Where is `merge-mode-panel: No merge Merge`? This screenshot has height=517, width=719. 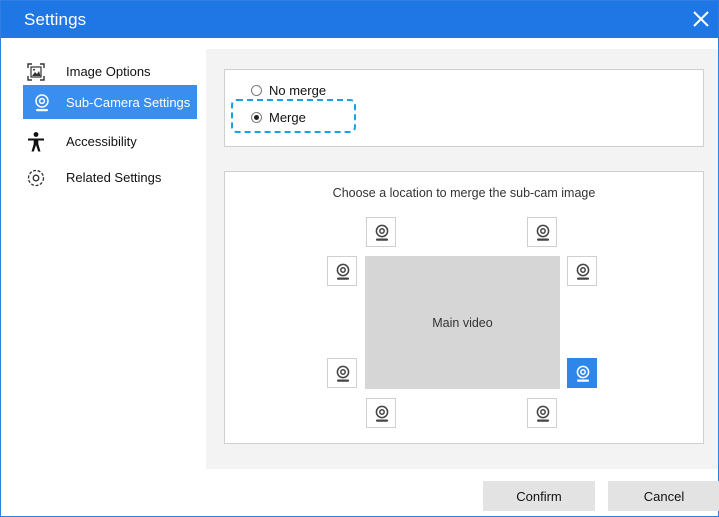 merge-mode-panel: No merge Merge is located at coordinates (464, 108).